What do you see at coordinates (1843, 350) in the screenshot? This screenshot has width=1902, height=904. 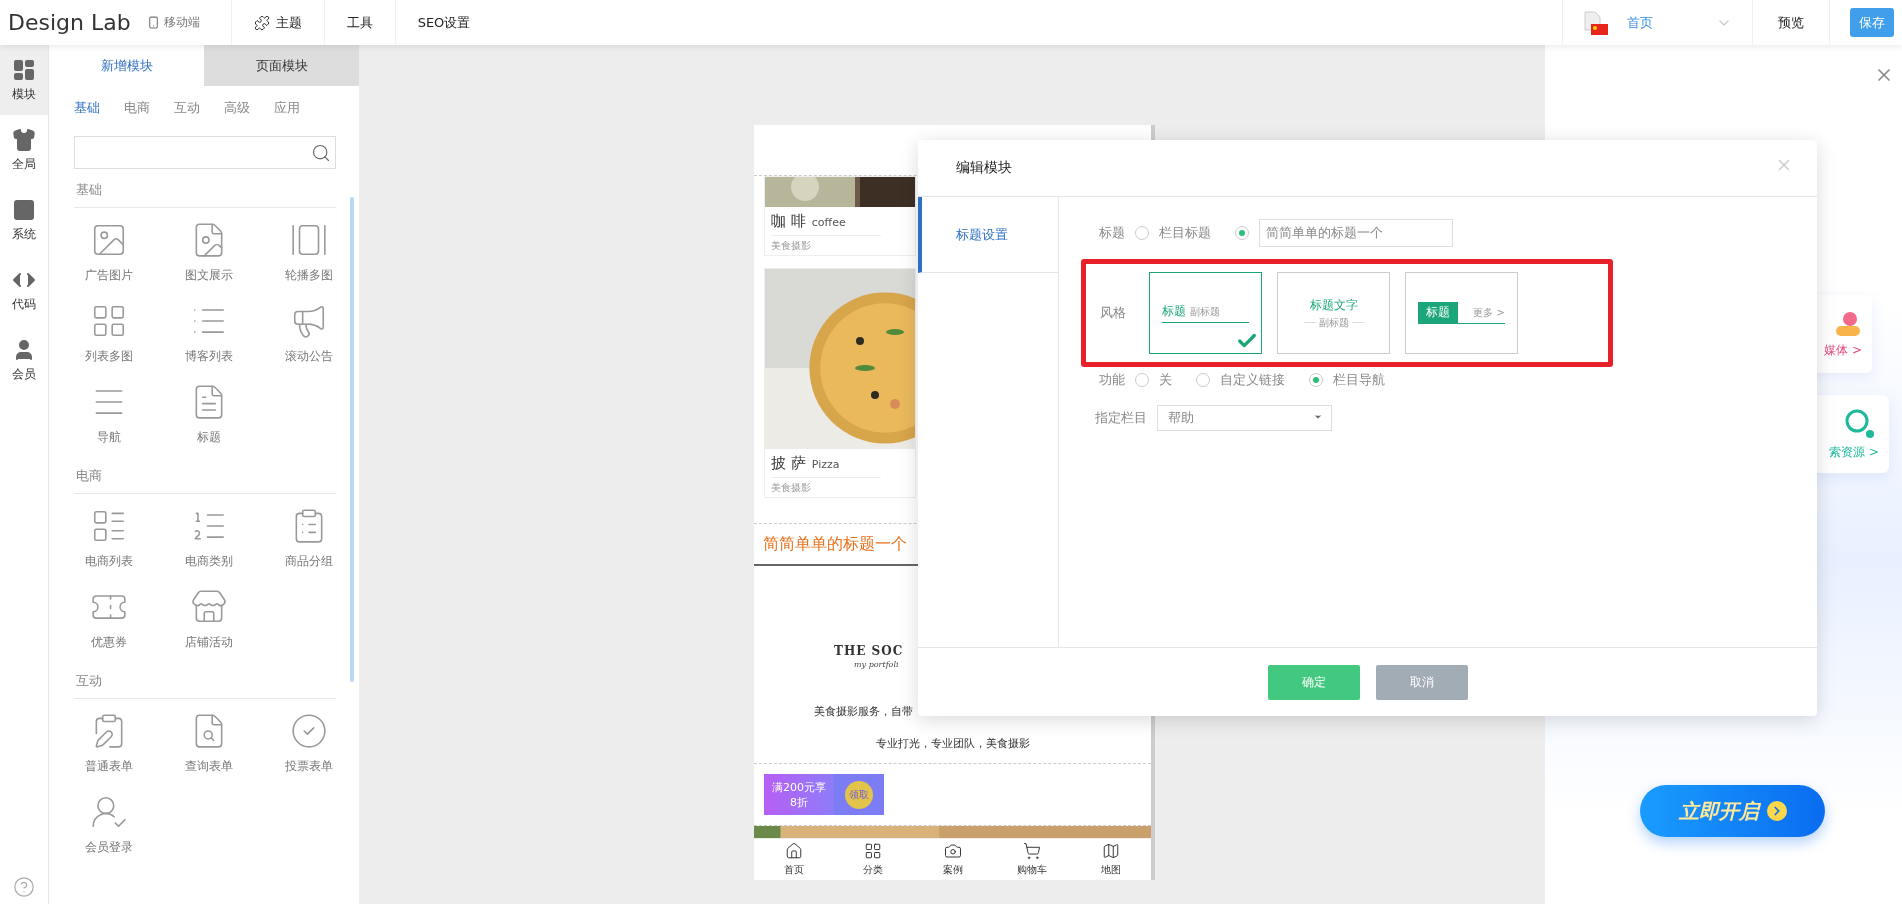 I see `promo-link: 媒体 >` at bounding box center [1843, 350].